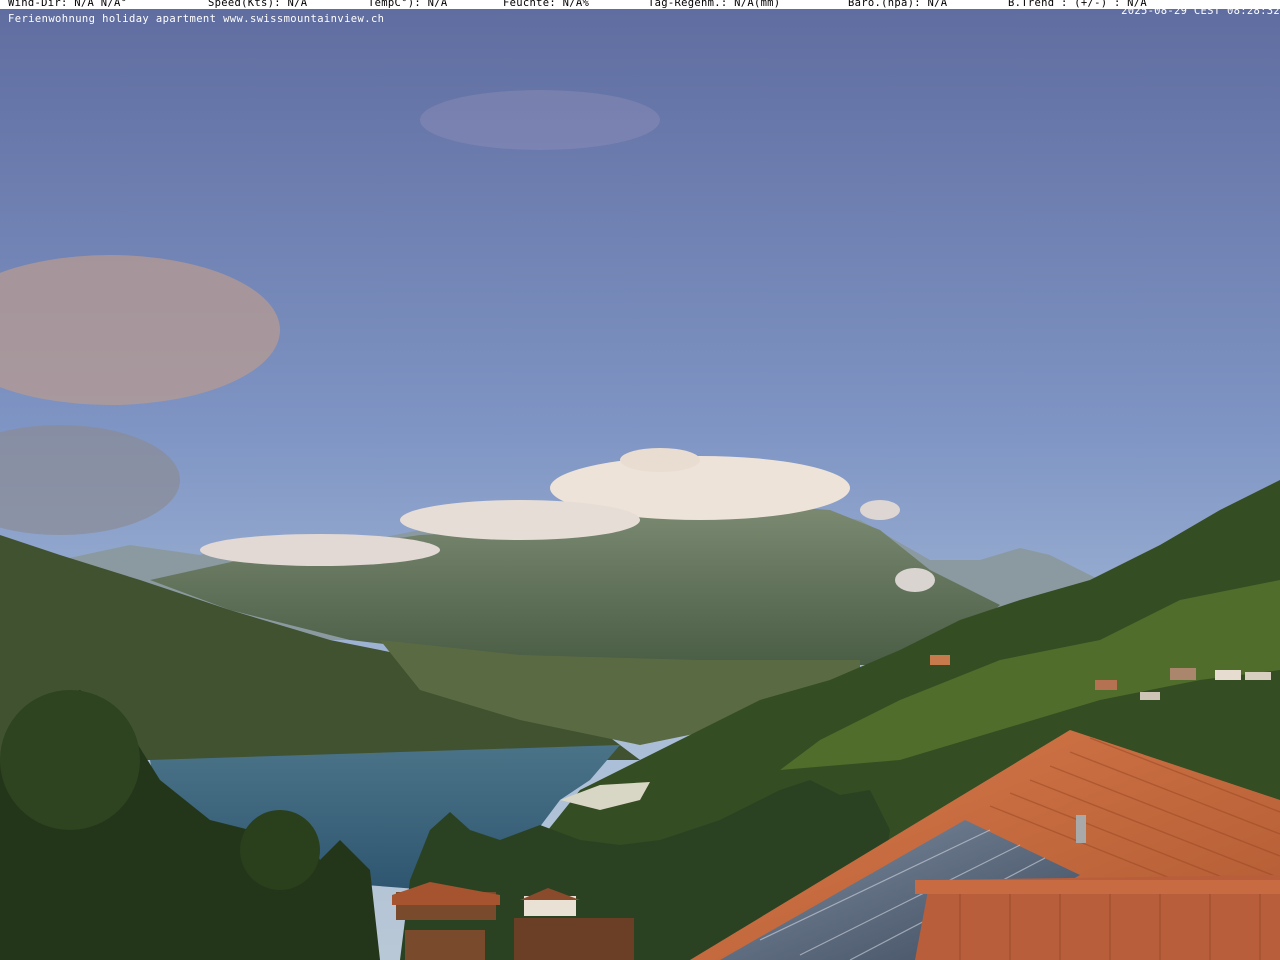 This screenshot has height=960, width=1280. I want to click on daily-rain: Tag-Regenm.: N/A(mm), so click(714, 4).